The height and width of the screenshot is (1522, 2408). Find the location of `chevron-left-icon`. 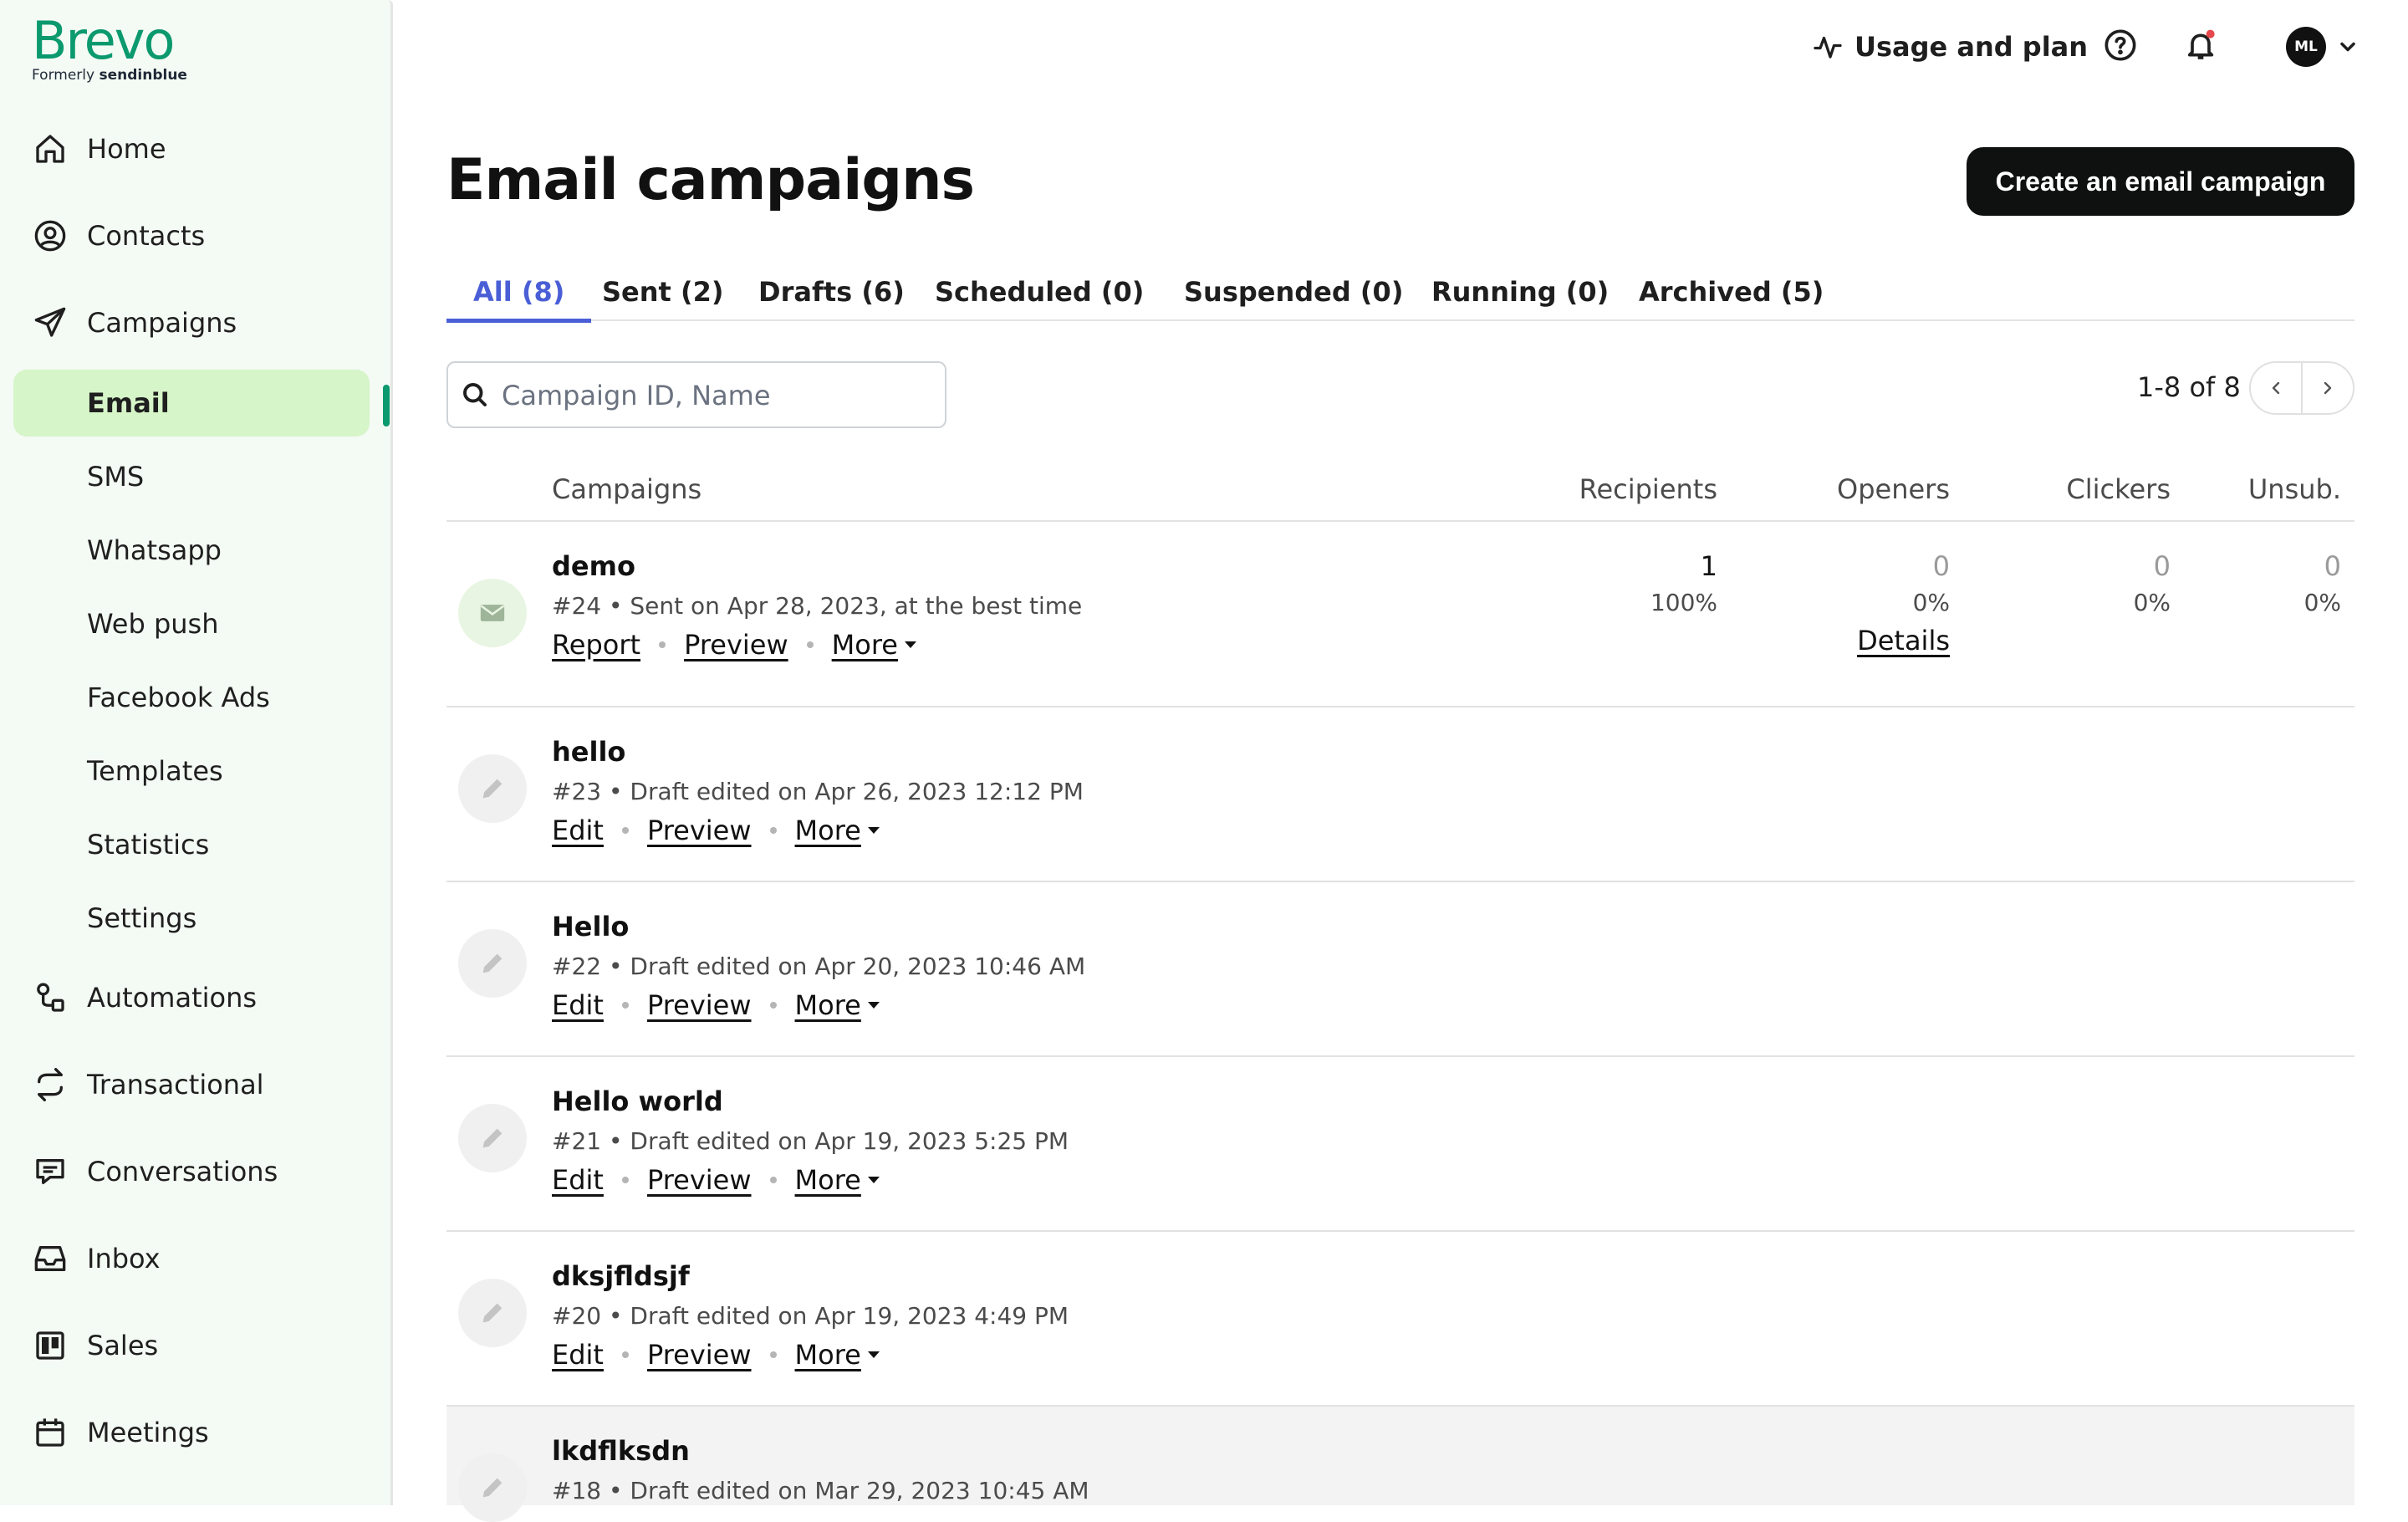

chevron-left-icon is located at coordinates (2276, 388).